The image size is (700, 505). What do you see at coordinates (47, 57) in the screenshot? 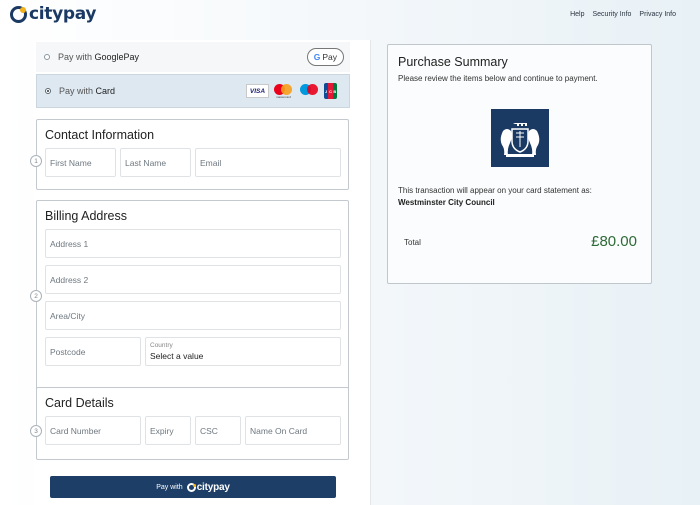
I see `googlepay-radio` at bounding box center [47, 57].